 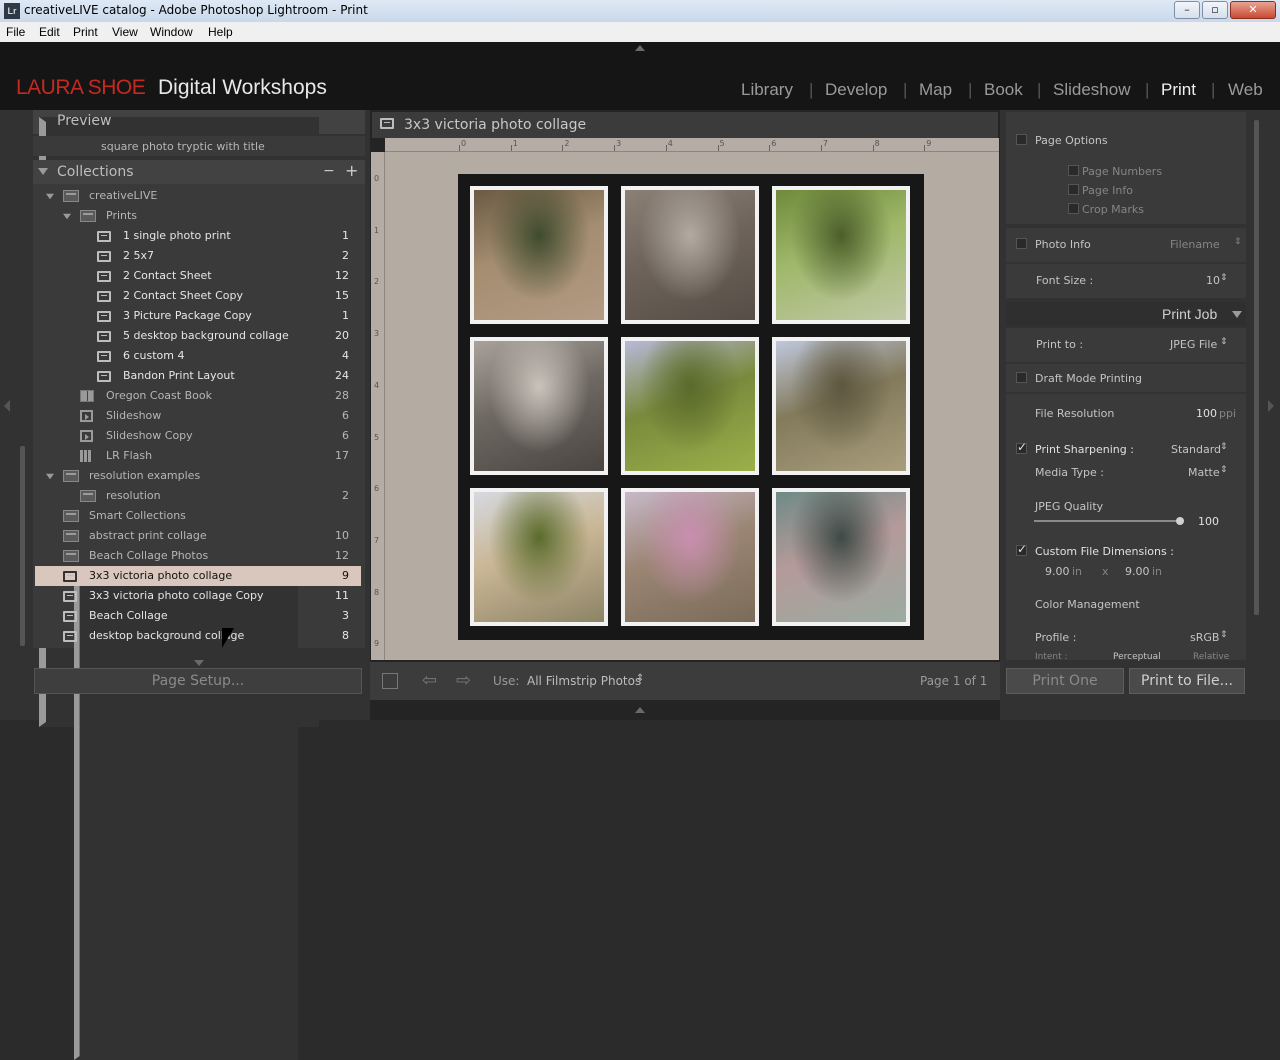 I want to click on photo-cell-castle-tower-flag, so click(x=841, y=406).